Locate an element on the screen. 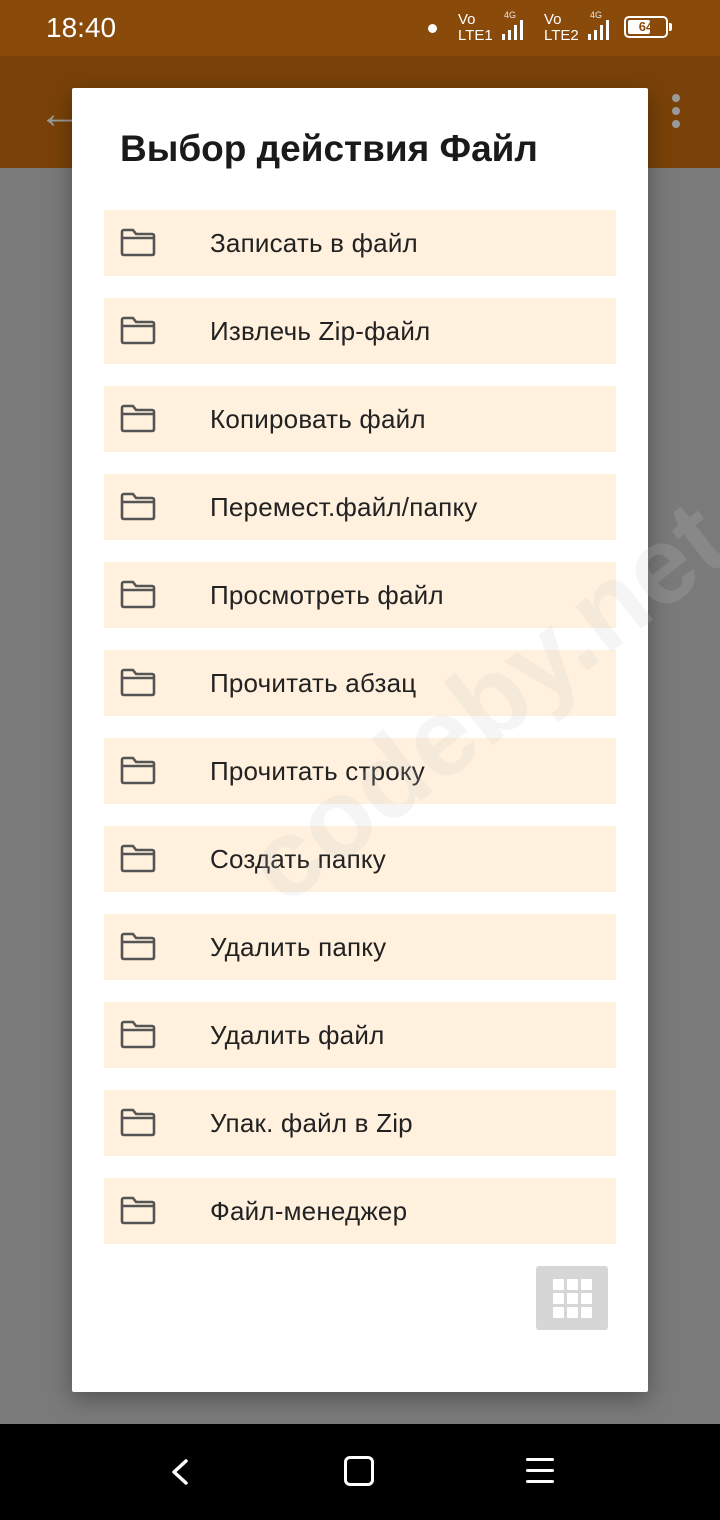 The width and height of the screenshot is (720, 1520). action-item-9: Удалить файл is located at coordinates (360, 1035).